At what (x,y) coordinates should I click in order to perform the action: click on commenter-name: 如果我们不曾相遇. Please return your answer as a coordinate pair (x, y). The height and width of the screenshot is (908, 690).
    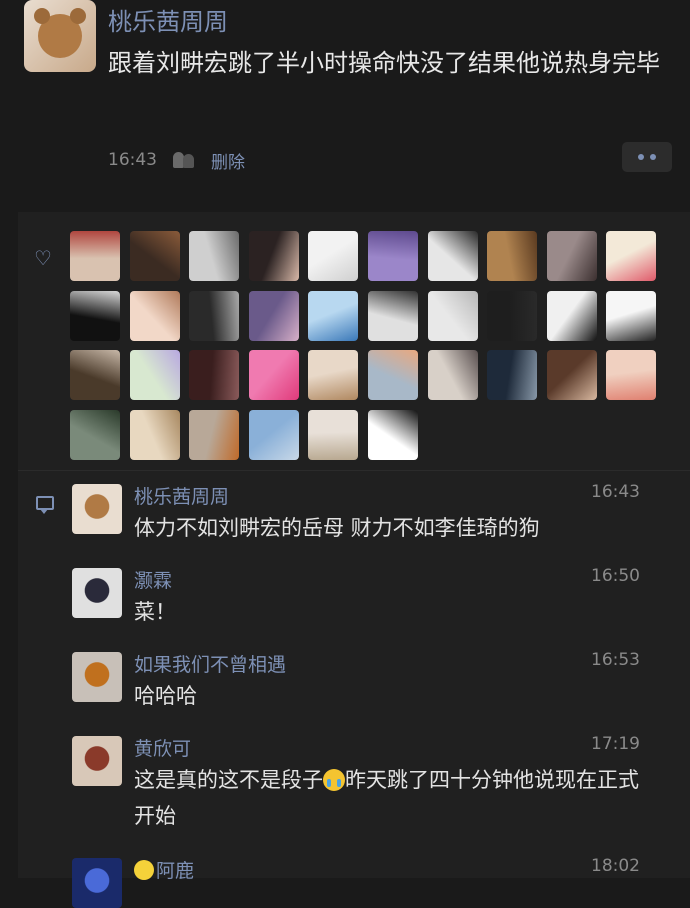
    Looking at the image, I should click on (210, 663).